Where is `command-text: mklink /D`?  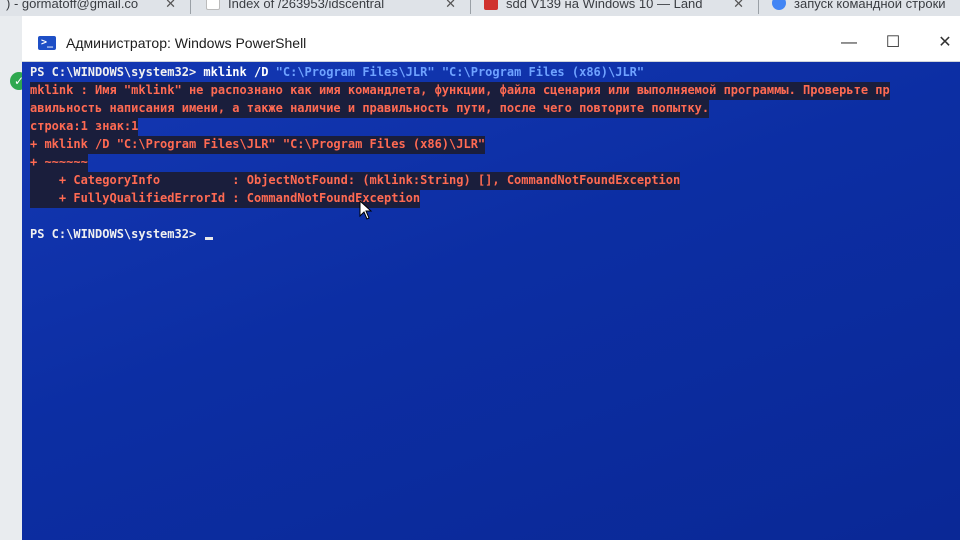 command-text: mklink /D is located at coordinates (239, 72).